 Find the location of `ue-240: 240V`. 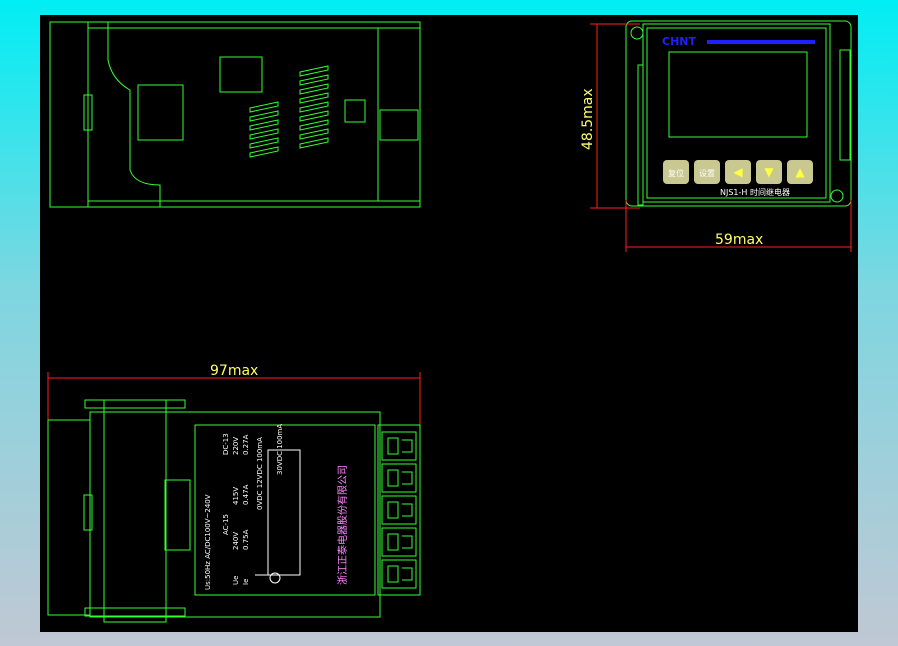

ue-240: 240V is located at coordinates (236, 541).